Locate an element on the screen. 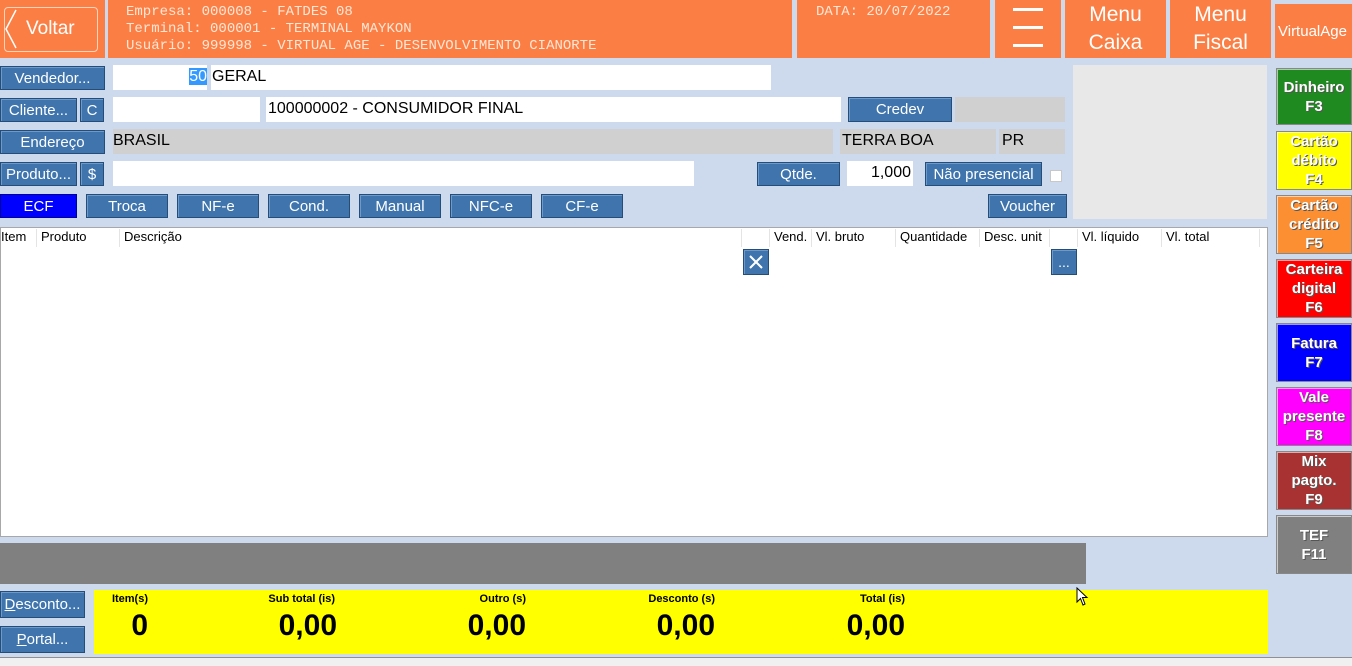  back-button: Voltar is located at coordinates (52, 29).